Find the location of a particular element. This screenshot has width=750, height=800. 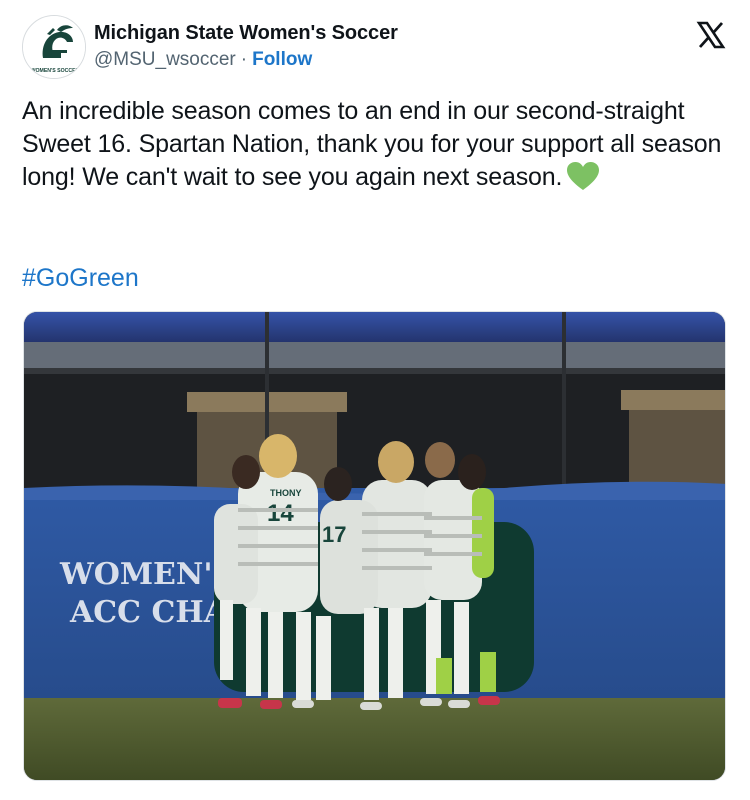

author-handle-row: @MSU_wsoccer · Follow is located at coordinates (246, 60).